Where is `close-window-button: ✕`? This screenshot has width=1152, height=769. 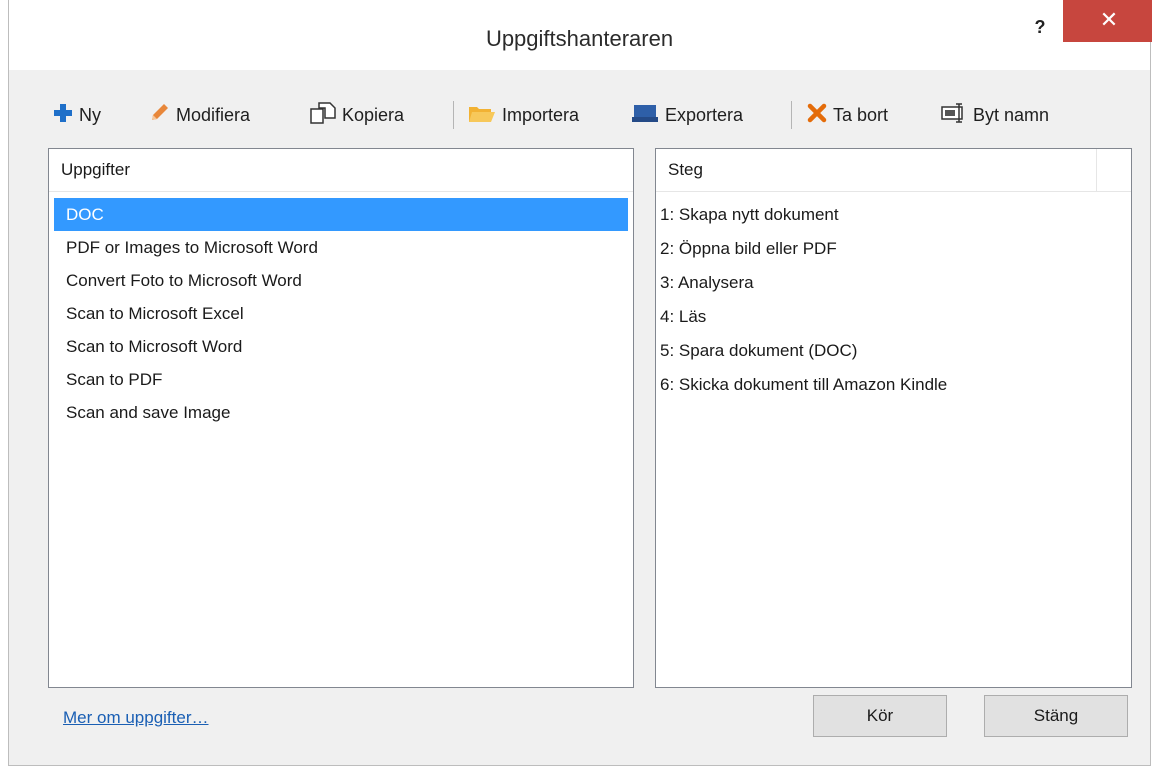
close-window-button: ✕ is located at coordinates (1107, 21).